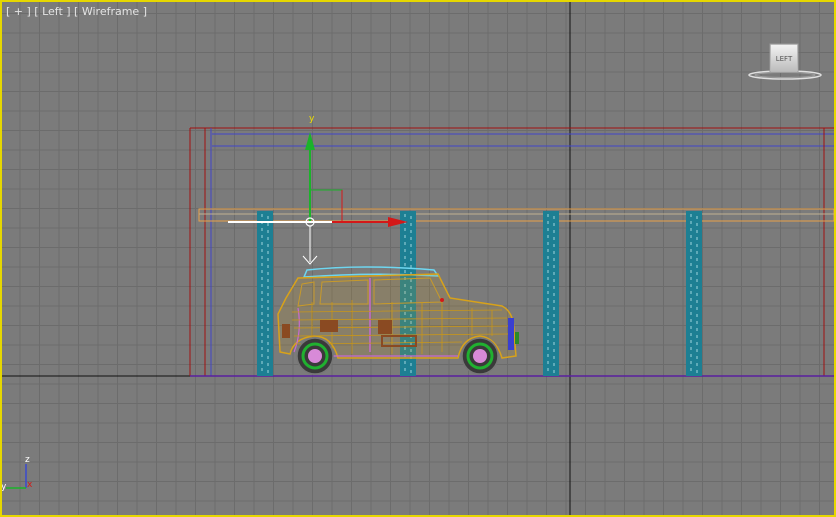 The image size is (836, 517). Describe the element at coordinates (27, 460) in the screenshot. I see `tripod-z-label: z` at that location.